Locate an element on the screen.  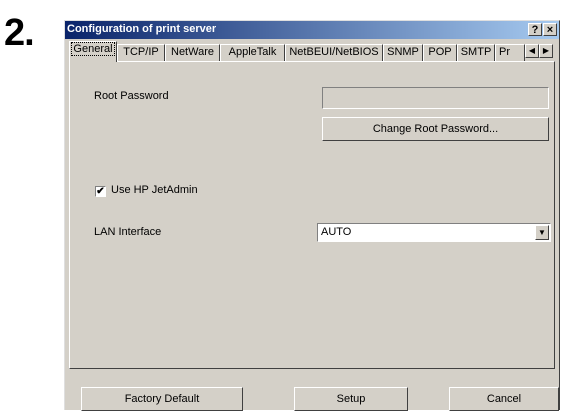
tab-smtp: SMTP is located at coordinates (476, 52).